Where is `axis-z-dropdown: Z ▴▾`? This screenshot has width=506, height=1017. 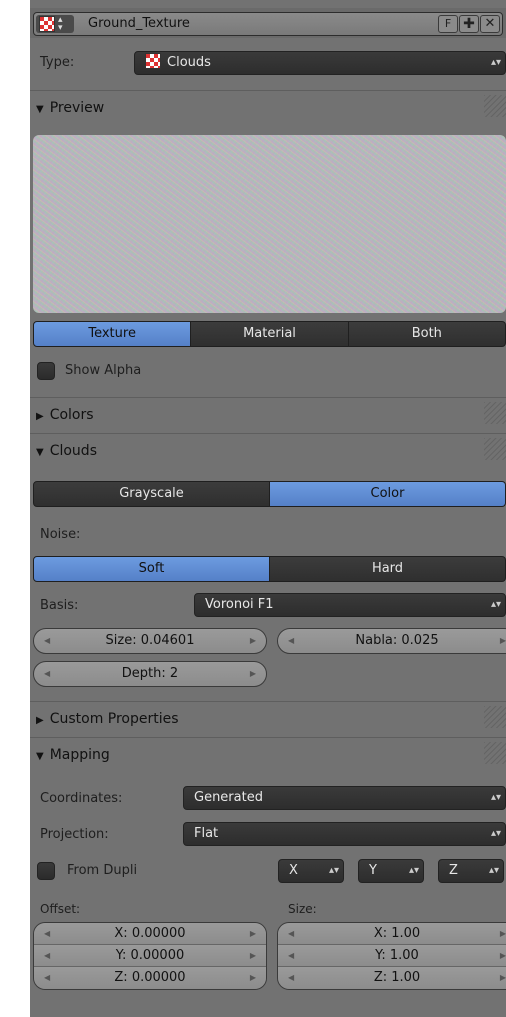
axis-z-dropdown: Z ▴▾ is located at coordinates (471, 871).